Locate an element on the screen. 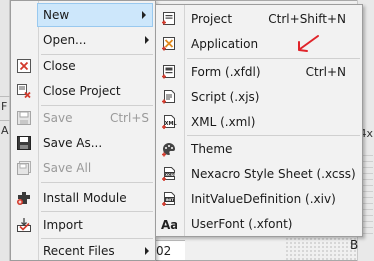  submenu-item-form-shortcut: Ctrl+N is located at coordinates (325, 72).